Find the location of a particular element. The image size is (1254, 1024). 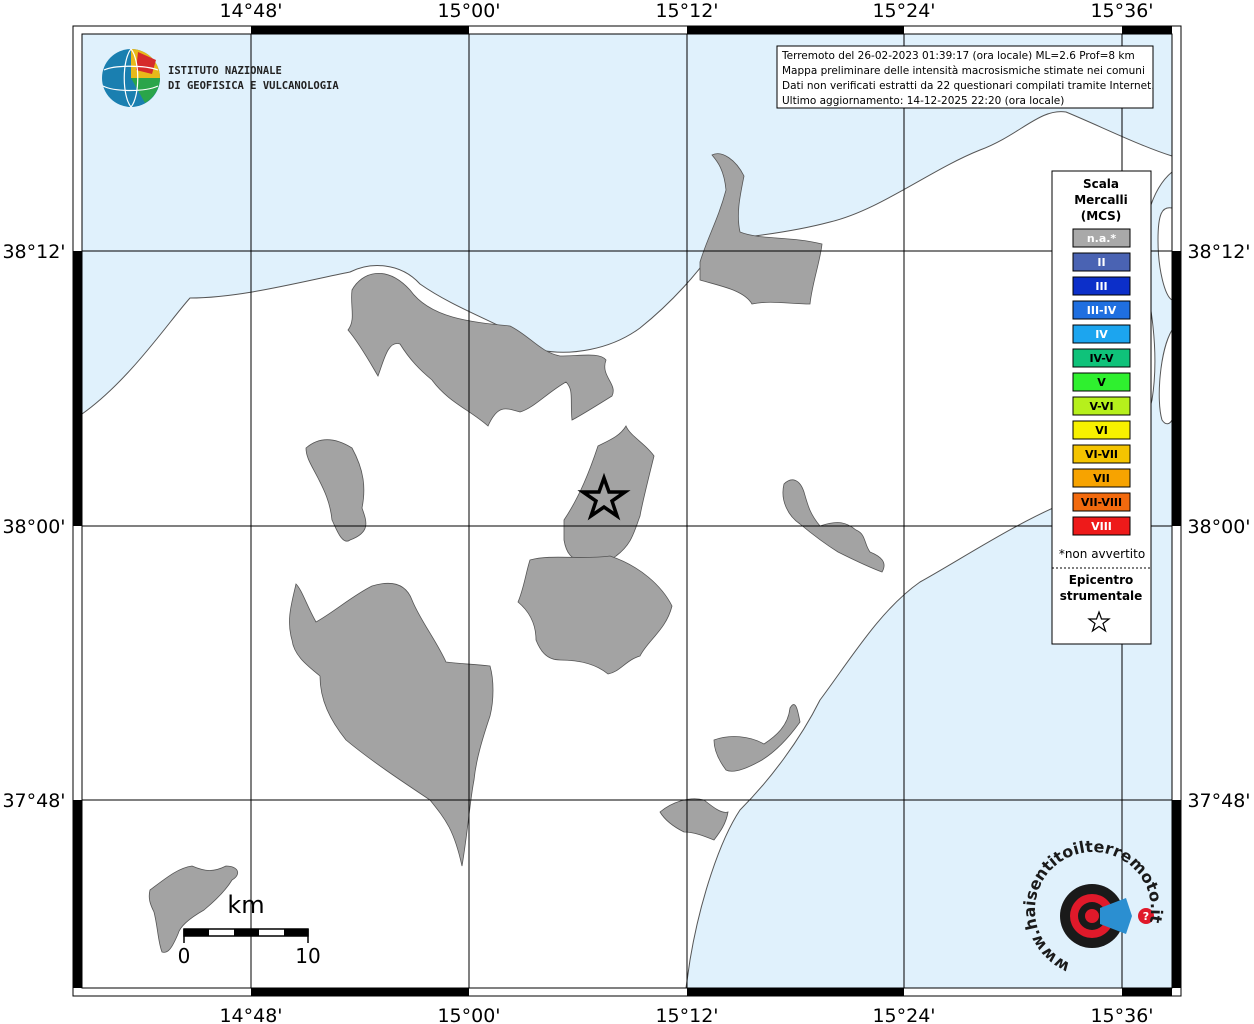

legend-title-1: Scala is located at coordinates (1101, 184).